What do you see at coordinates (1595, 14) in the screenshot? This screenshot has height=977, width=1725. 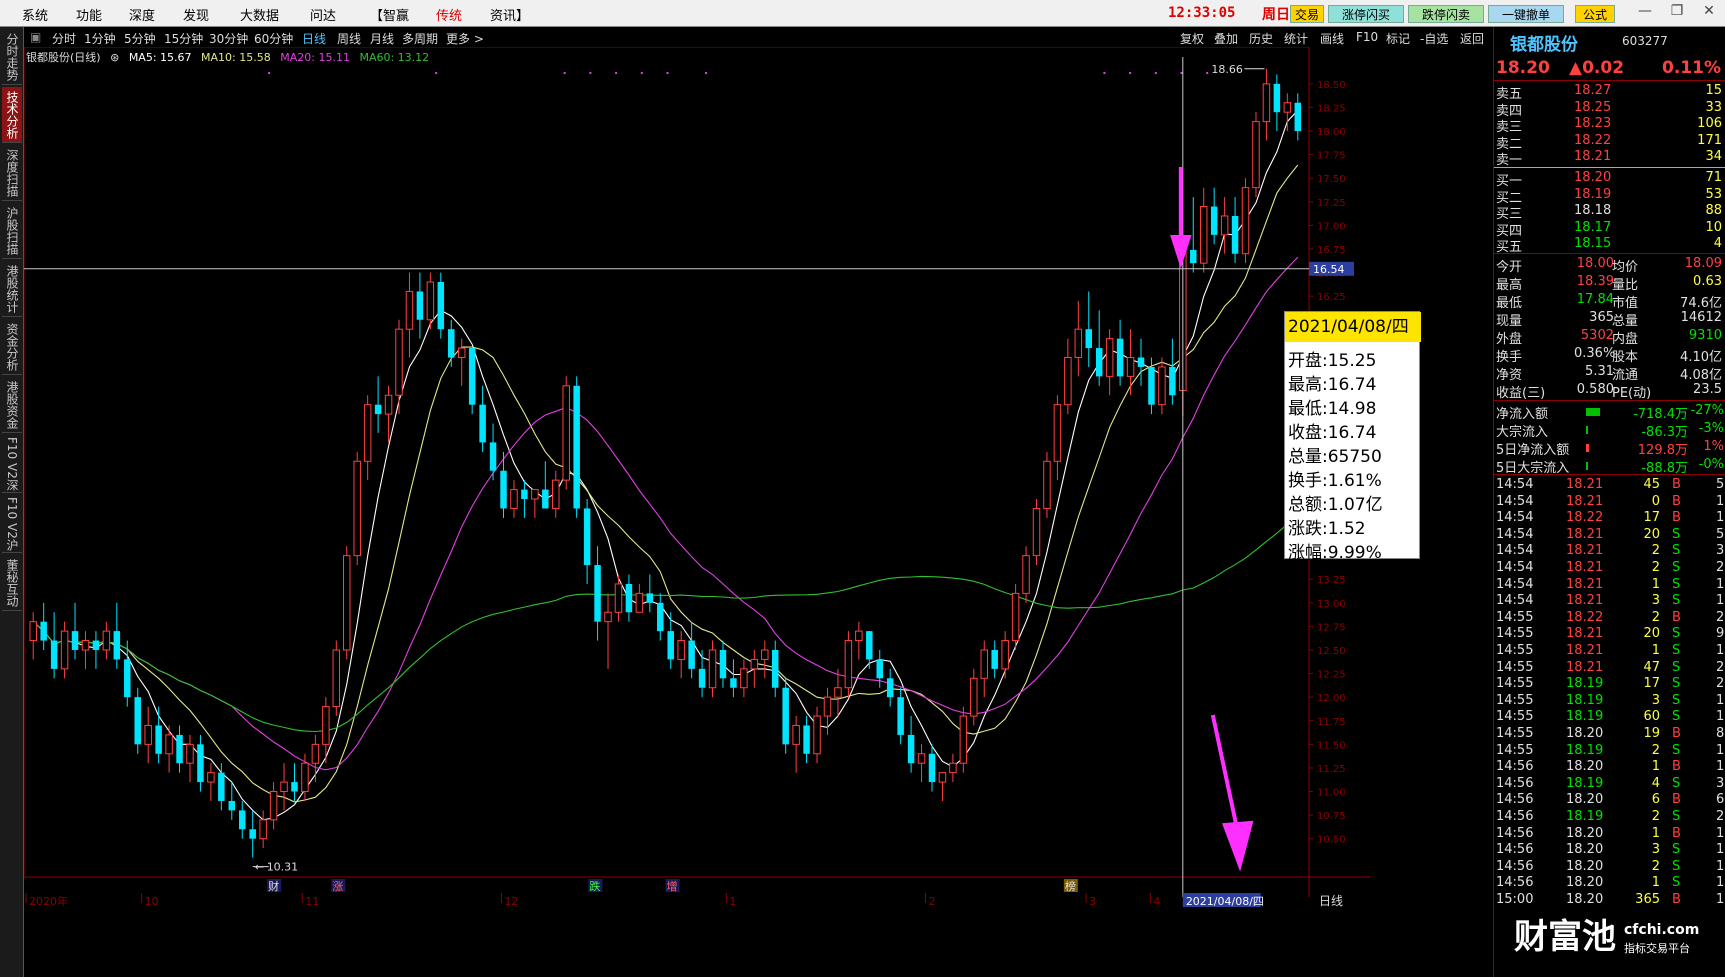 I see `formula-button: 公式` at bounding box center [1595, 14].